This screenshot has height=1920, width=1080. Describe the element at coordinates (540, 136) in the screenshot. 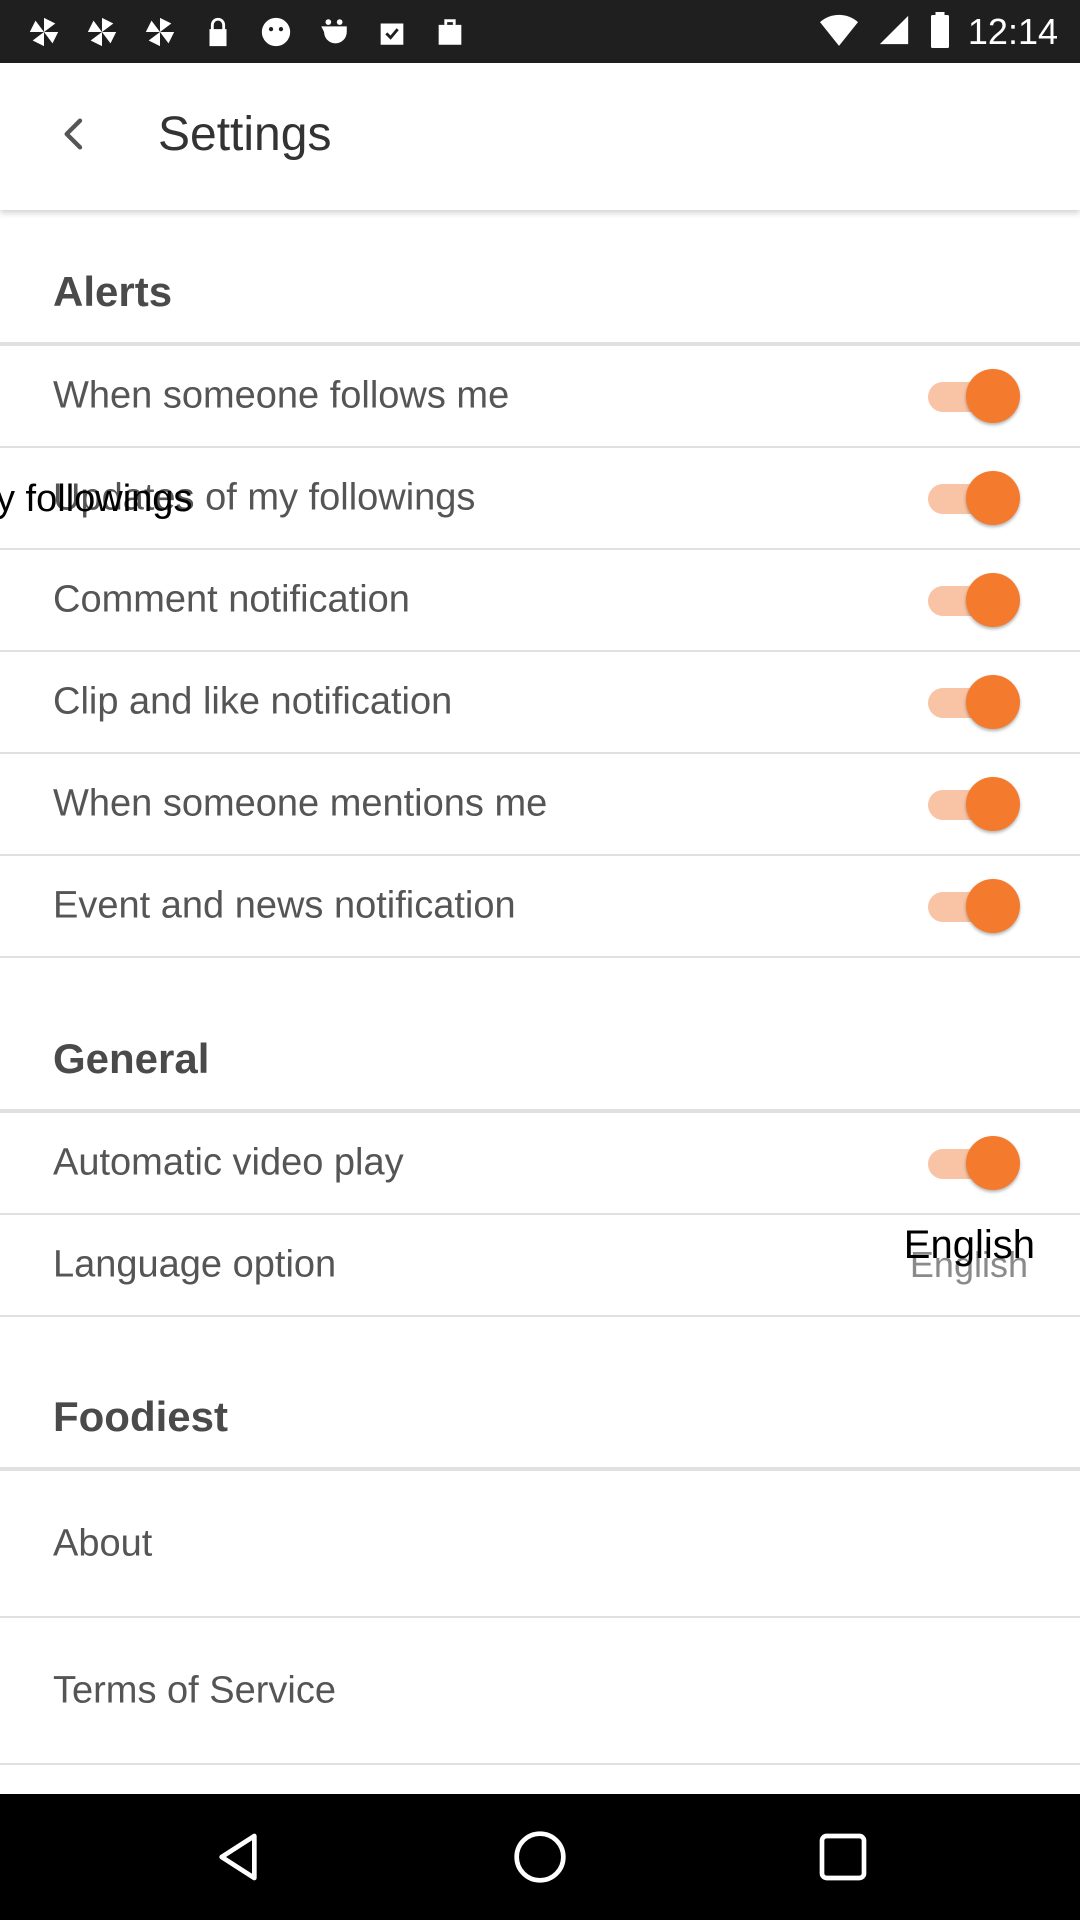

I see `app-bar: Settings` at that location.